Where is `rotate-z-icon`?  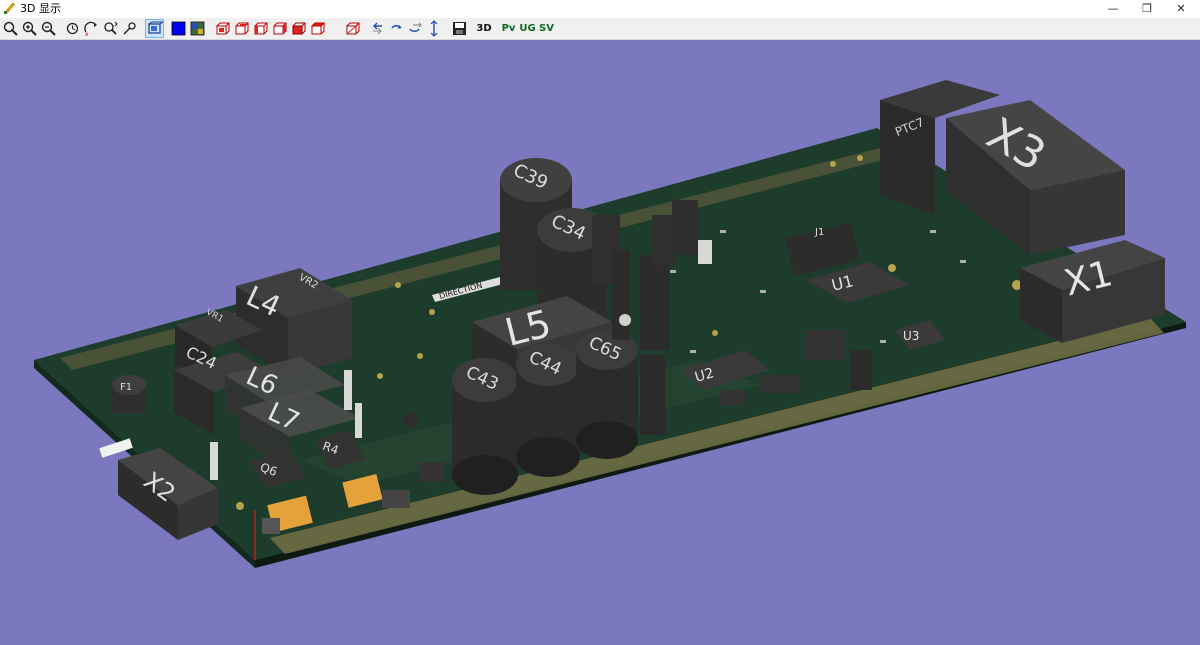
rotate-z-icon is located at coordinates (129, 28).